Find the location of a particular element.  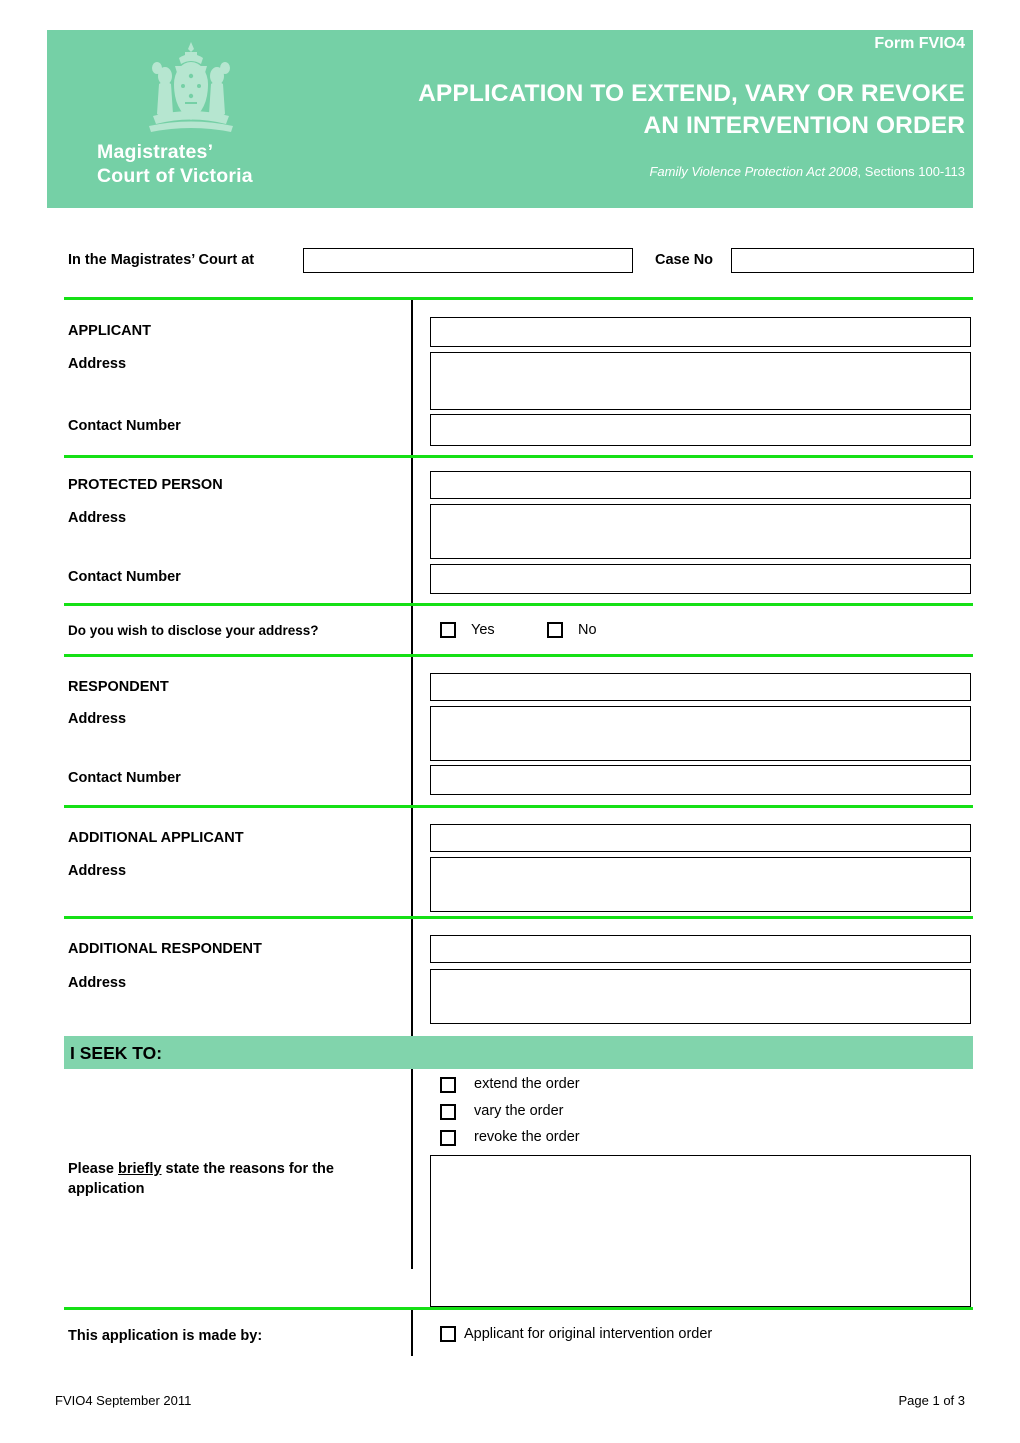

additional-applicant-name-input is located at coordinates (700, 838).